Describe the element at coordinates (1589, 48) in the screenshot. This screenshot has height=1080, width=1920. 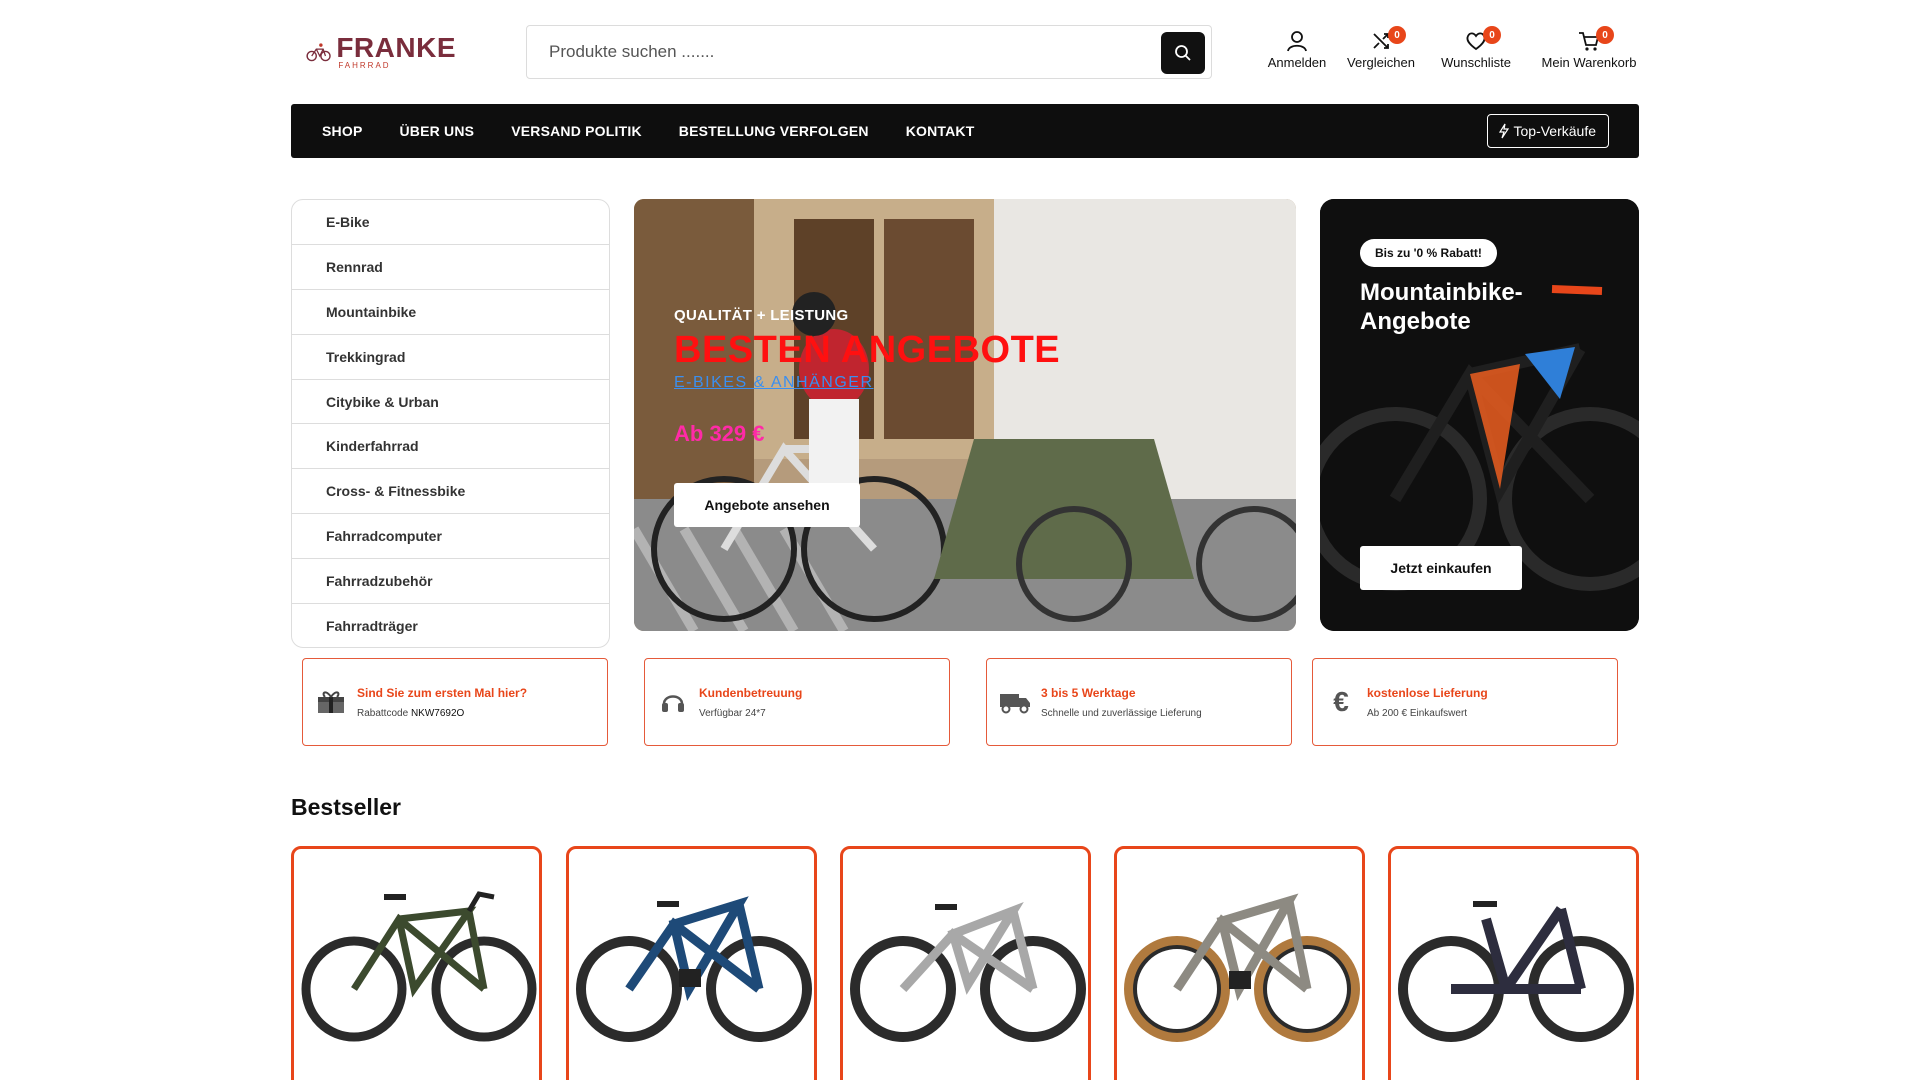
I see `cart-link: 0 Mein Warenkorb` at that location.